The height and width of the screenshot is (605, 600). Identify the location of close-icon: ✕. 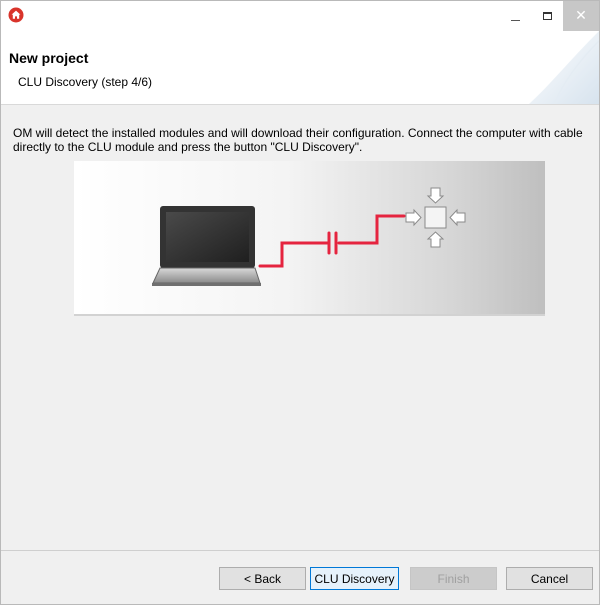
(581, 16).